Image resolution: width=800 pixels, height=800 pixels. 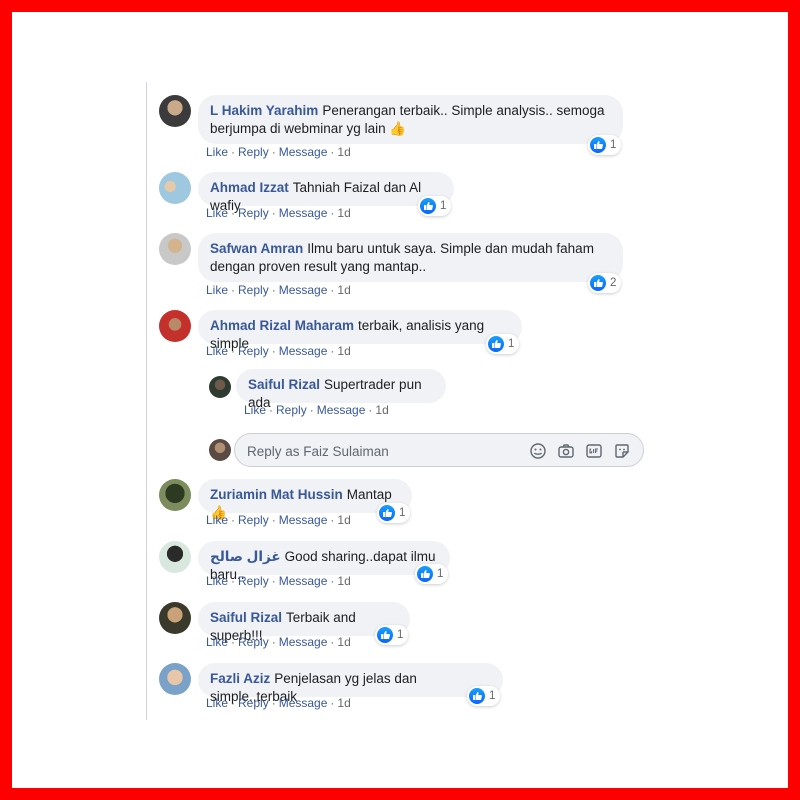 What do you see at coordinates (613, 283) in the screenshot?
I see `reaction-count: 2` at bounding box center [613, 283].